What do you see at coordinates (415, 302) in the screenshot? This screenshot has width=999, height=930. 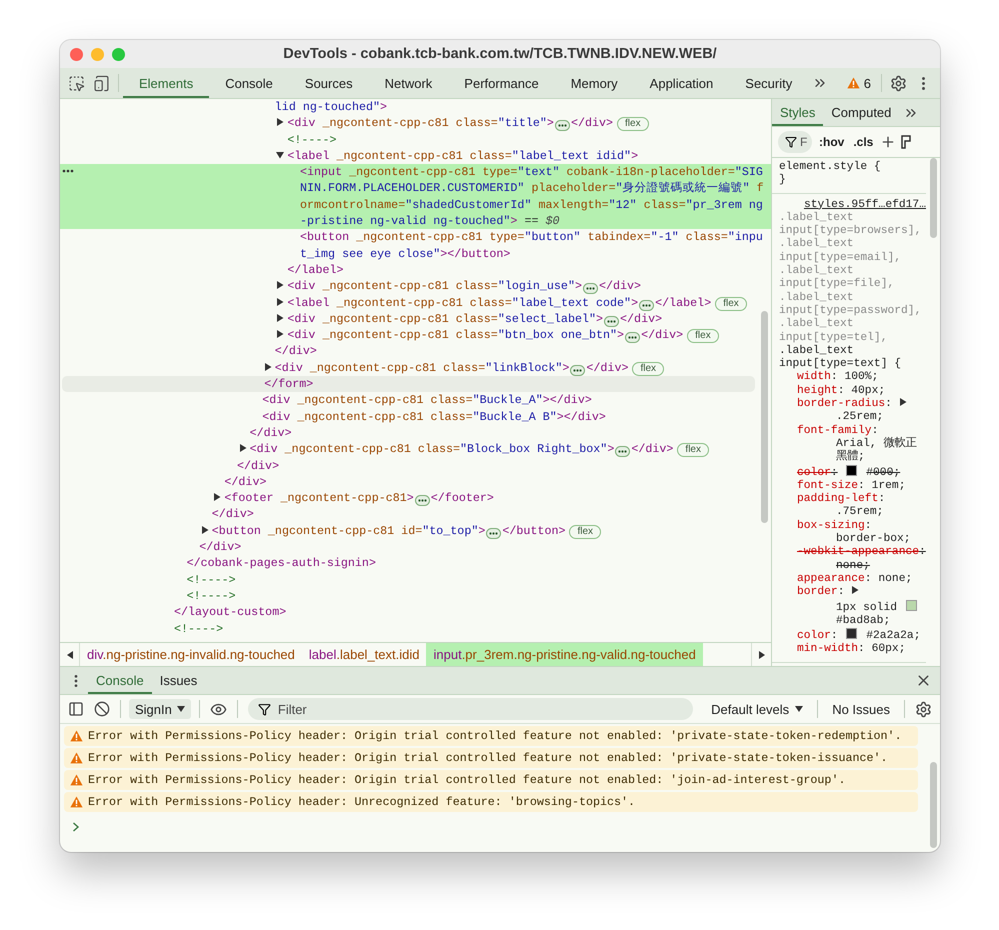 I see `tree-row: <label _ngcontent-cpp-c81 class="label_text code"> </label> flex` at bounding box center [415, 302].